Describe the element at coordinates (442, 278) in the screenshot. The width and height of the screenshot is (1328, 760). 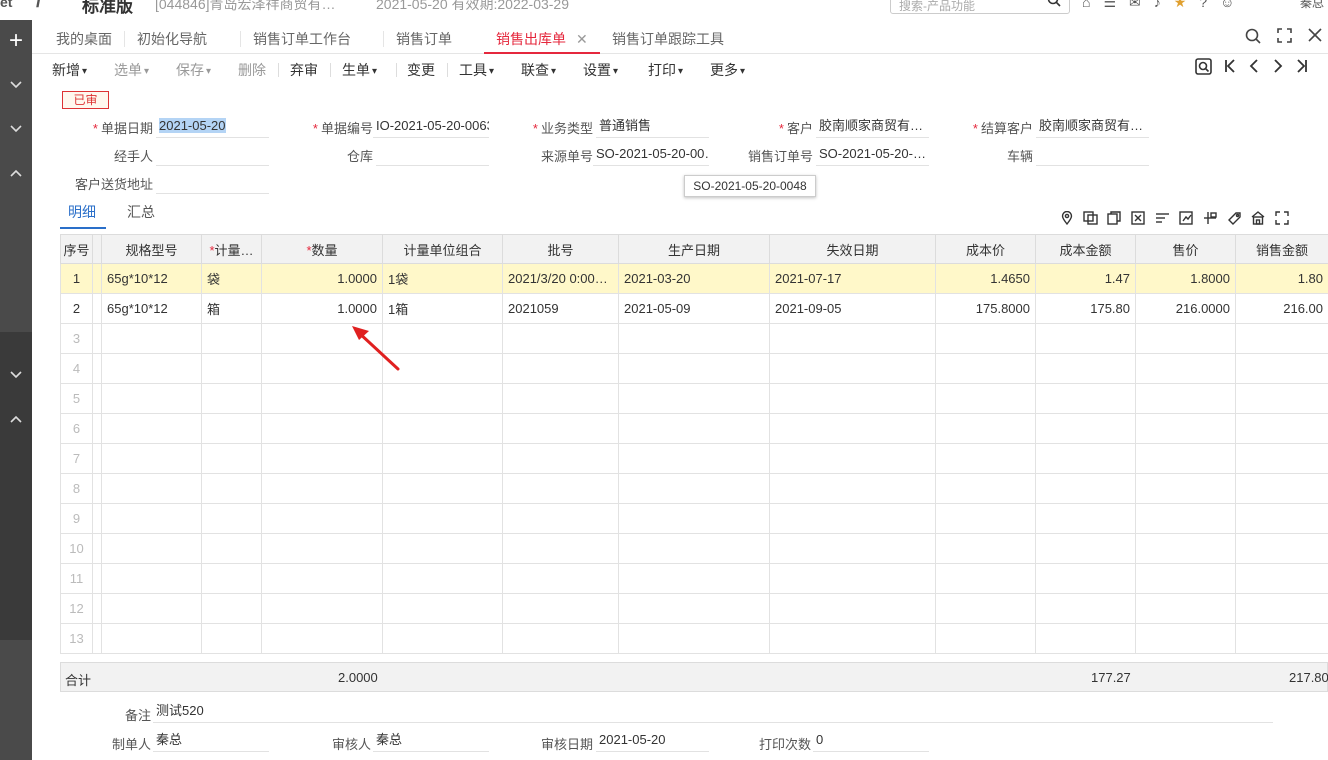
I see `cell-unit-combo: 1袋` at that location.